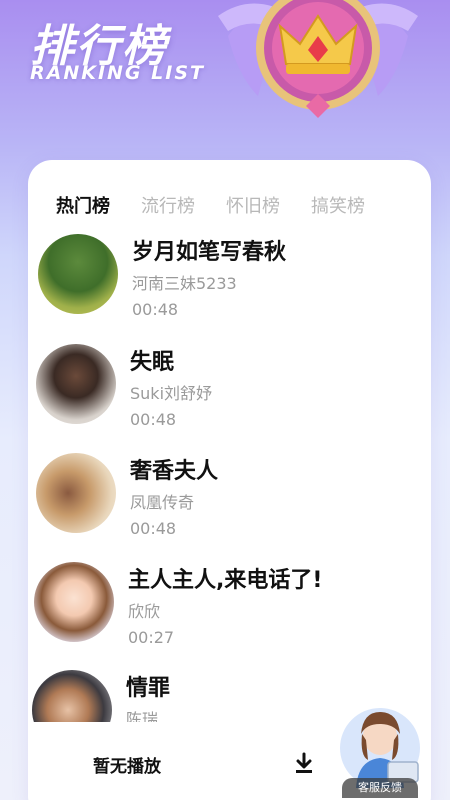 Image resolution: width=450 pixels, height=800 pixels. Describe the element at coordinates (209, 252) in the screenshot. I see `song-title: 岁月如笔写春秋` at that location.